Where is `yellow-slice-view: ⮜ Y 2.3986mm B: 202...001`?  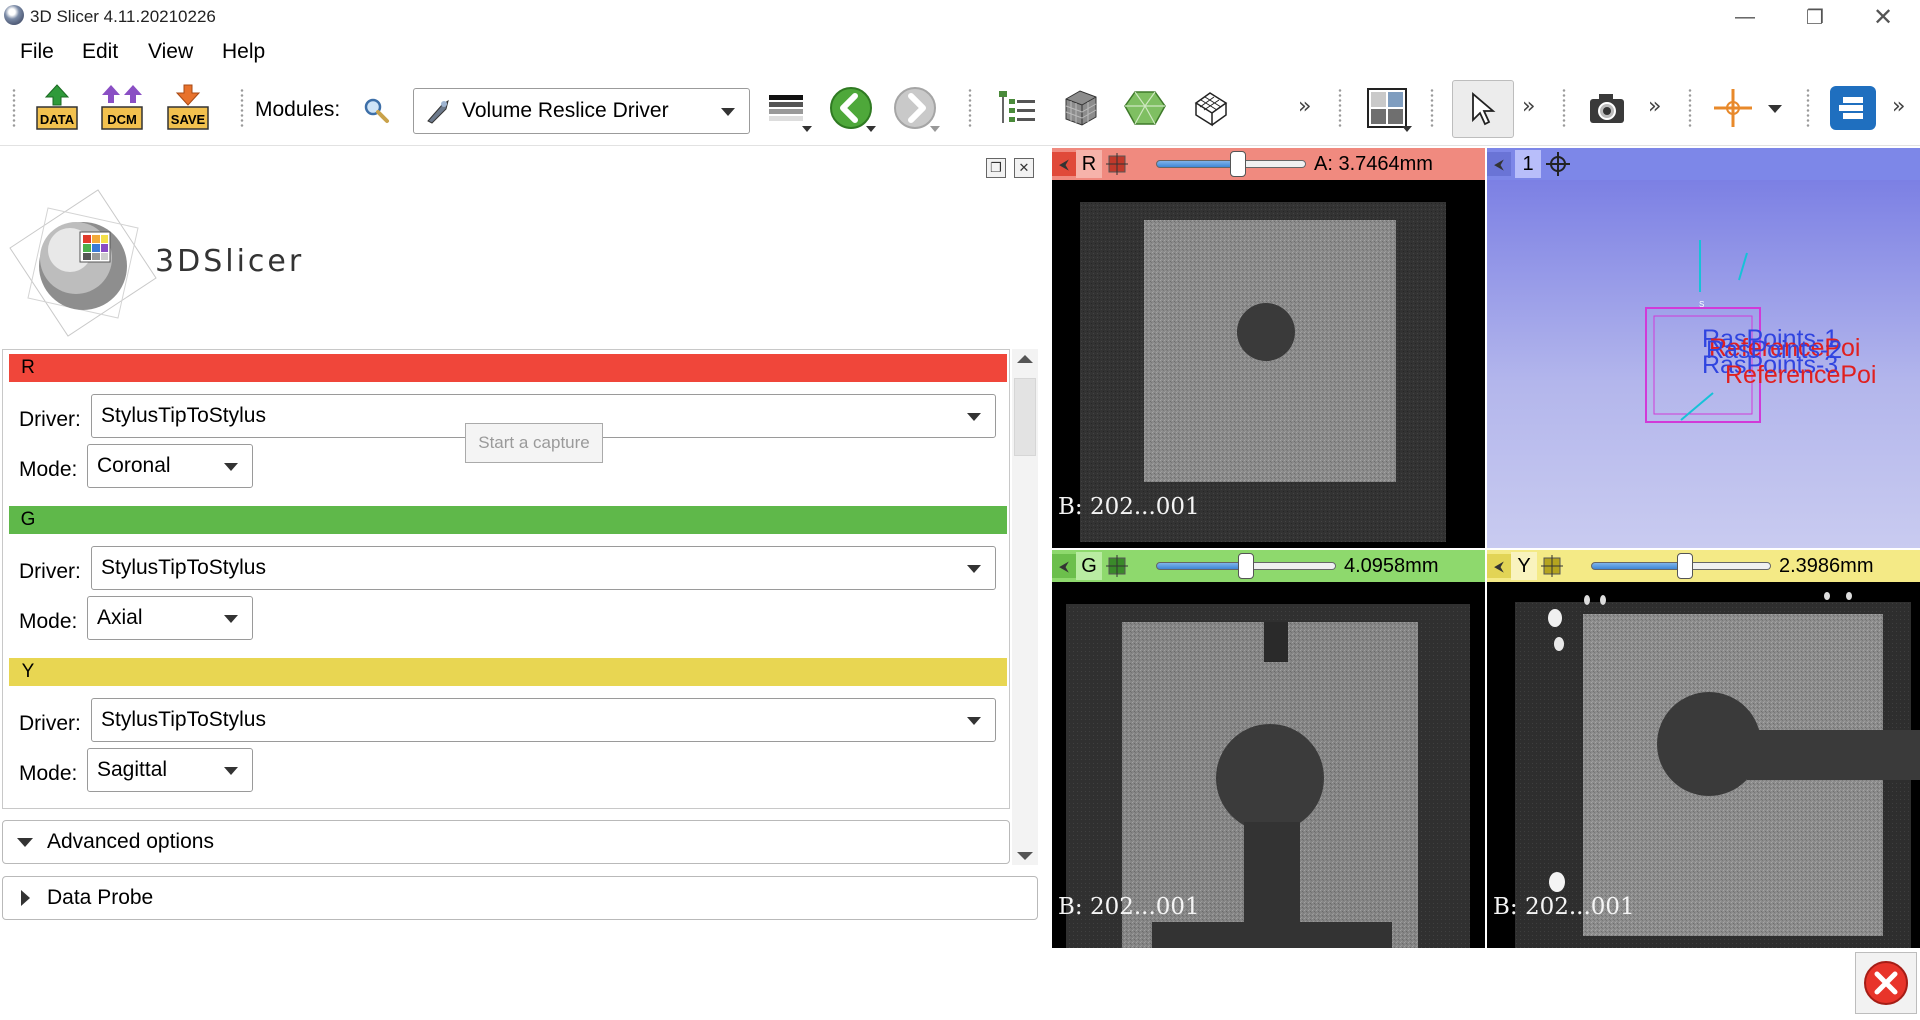
yellow-slice-view: ⮜ Y 2.3986mm B: 202...001 is located at coordinates (1703, 749).